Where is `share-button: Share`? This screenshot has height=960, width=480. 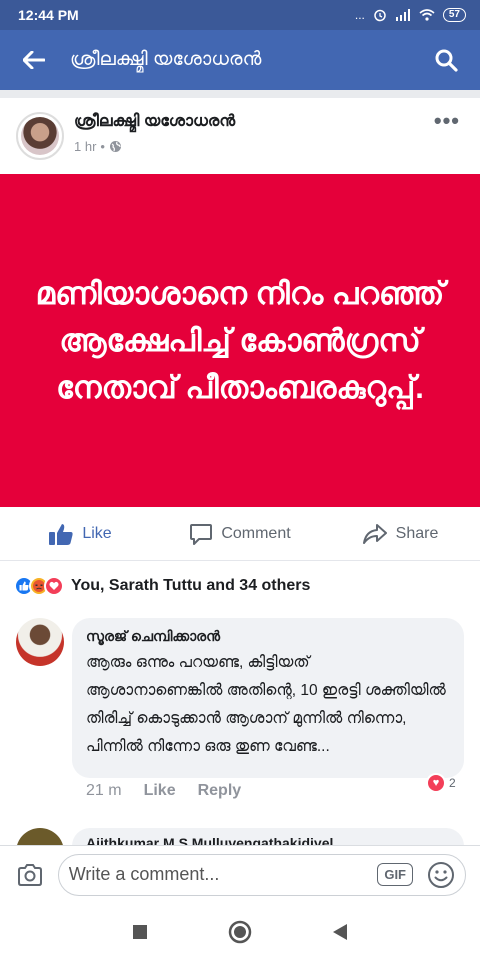 share-button: Share is located at coordinates (400, 533).